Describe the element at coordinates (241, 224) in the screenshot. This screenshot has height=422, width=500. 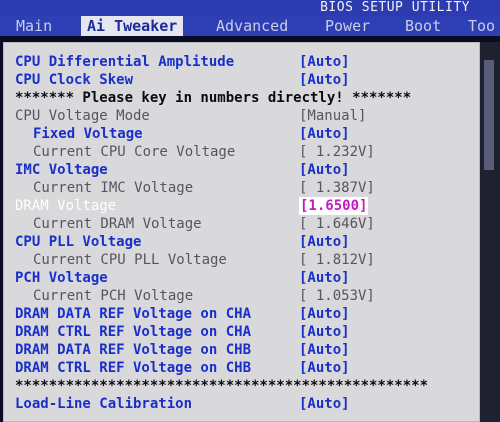
I see `info-current-dram-voltage: Current DRAM Voltage [ 1.646V]` at that location.